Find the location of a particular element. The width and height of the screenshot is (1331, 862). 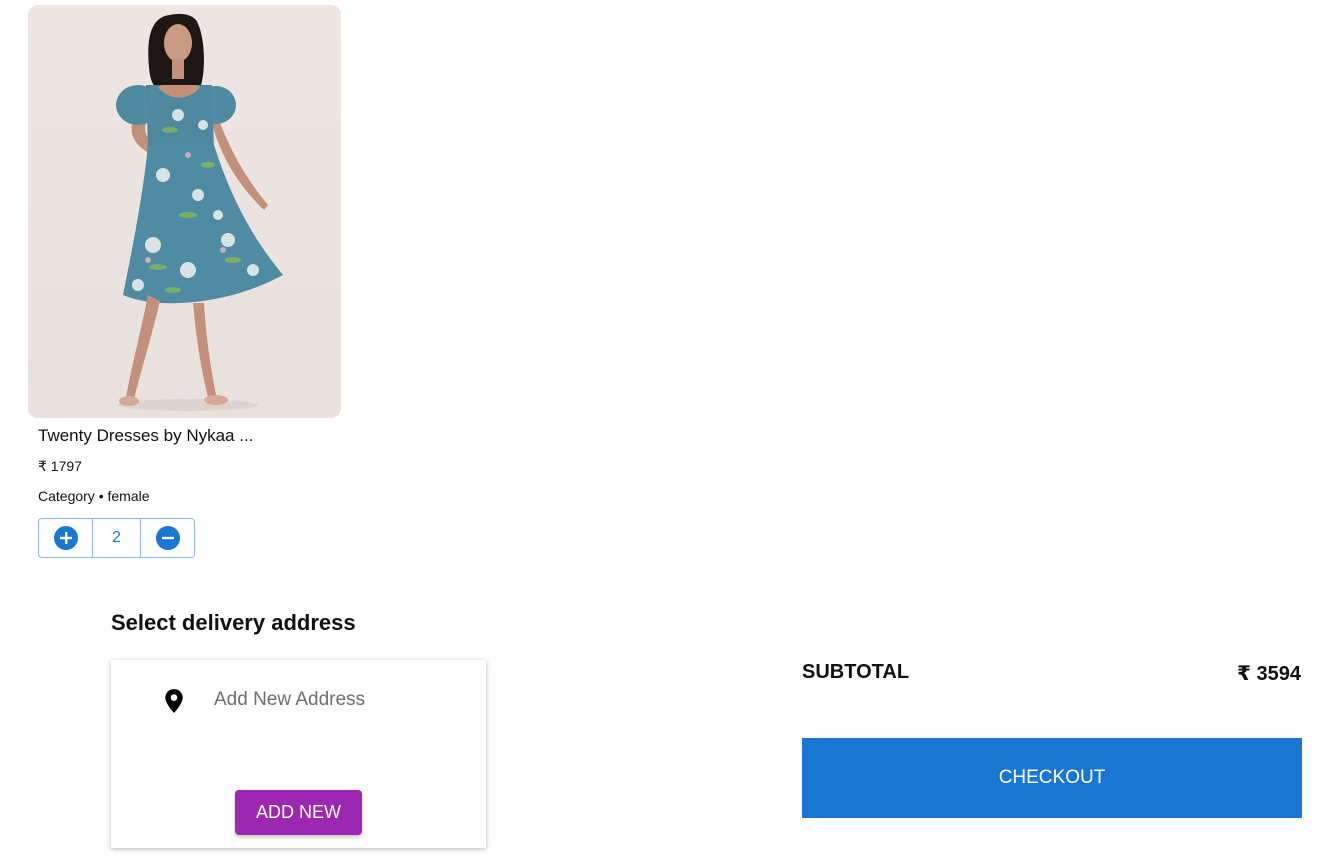

increase-quantity-button is located at coordinates (65, 538).